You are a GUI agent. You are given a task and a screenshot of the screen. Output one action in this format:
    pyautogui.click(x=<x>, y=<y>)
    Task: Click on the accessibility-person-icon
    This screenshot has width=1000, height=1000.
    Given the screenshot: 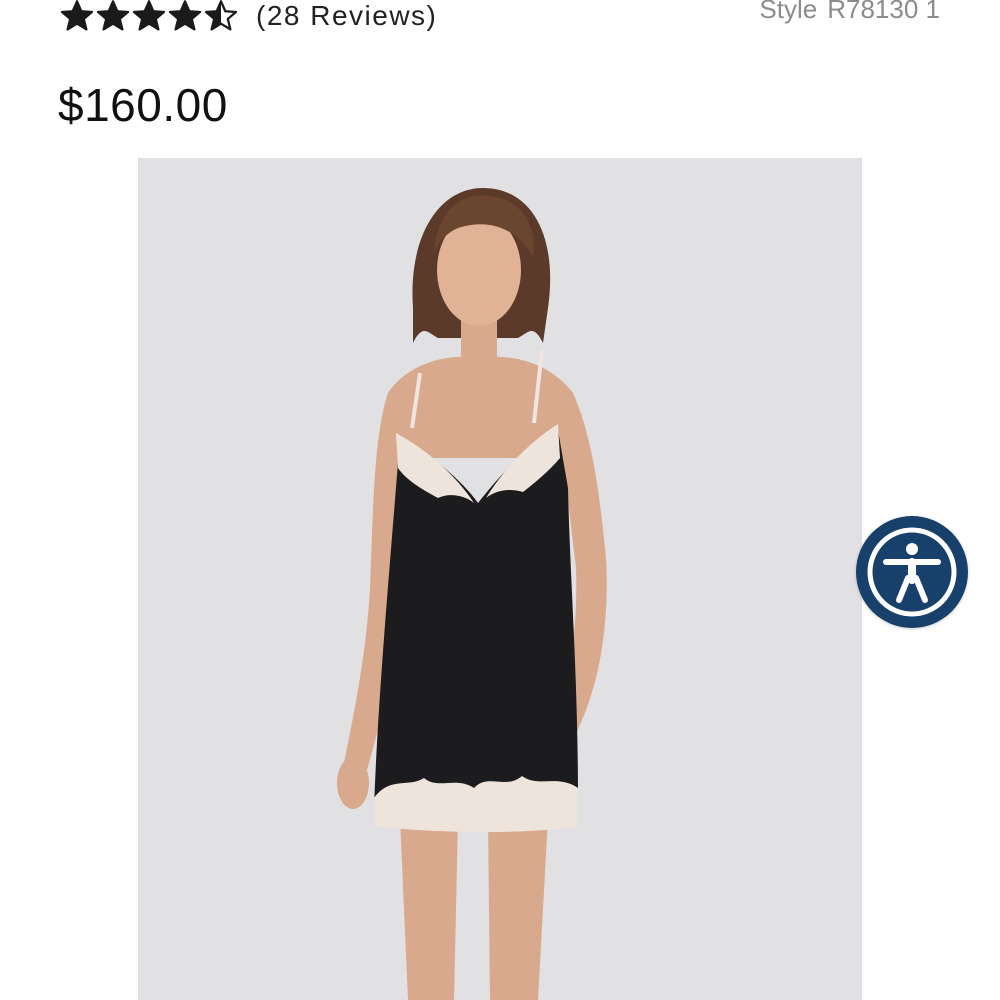 What is the action you would take?
    pyautogui.click(x=912, y=572)
    